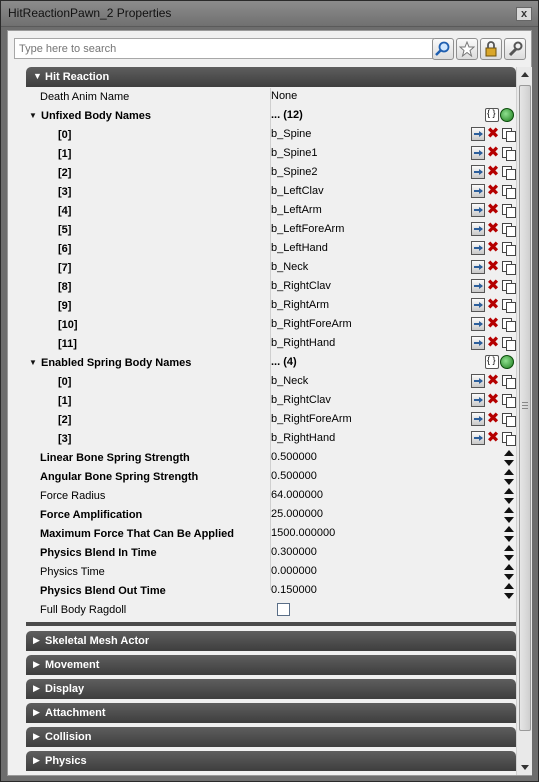 The height and width of the screenshot is (782, 539). I want to click on array-element-value: b_Spine, so click(291, 134).